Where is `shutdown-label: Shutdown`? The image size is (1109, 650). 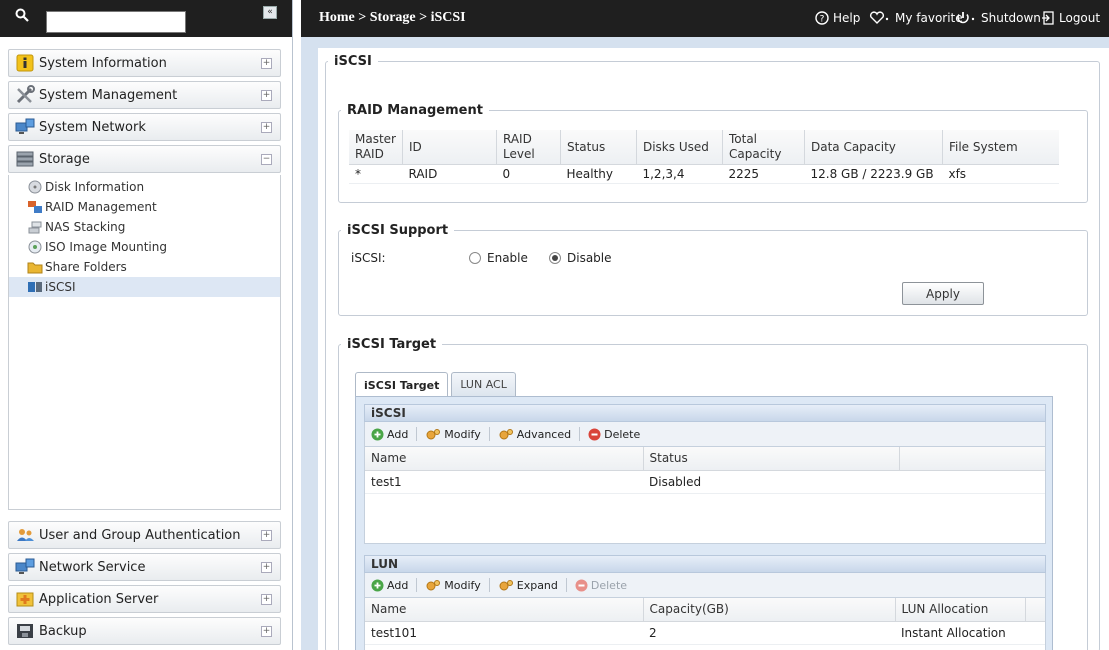 shutdown-label: Shutdown is located at coordinates (1011, 18).